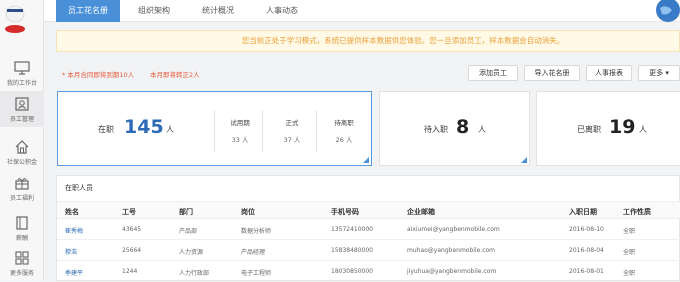 Image resolution: width=680 pixels, height=282 pixels. I want to click on column-header: 手机号码, so click(345, 212).